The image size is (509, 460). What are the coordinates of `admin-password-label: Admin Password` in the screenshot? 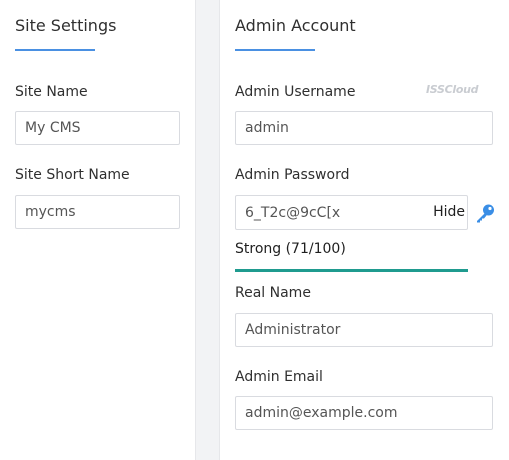 It's located at (292, 175).